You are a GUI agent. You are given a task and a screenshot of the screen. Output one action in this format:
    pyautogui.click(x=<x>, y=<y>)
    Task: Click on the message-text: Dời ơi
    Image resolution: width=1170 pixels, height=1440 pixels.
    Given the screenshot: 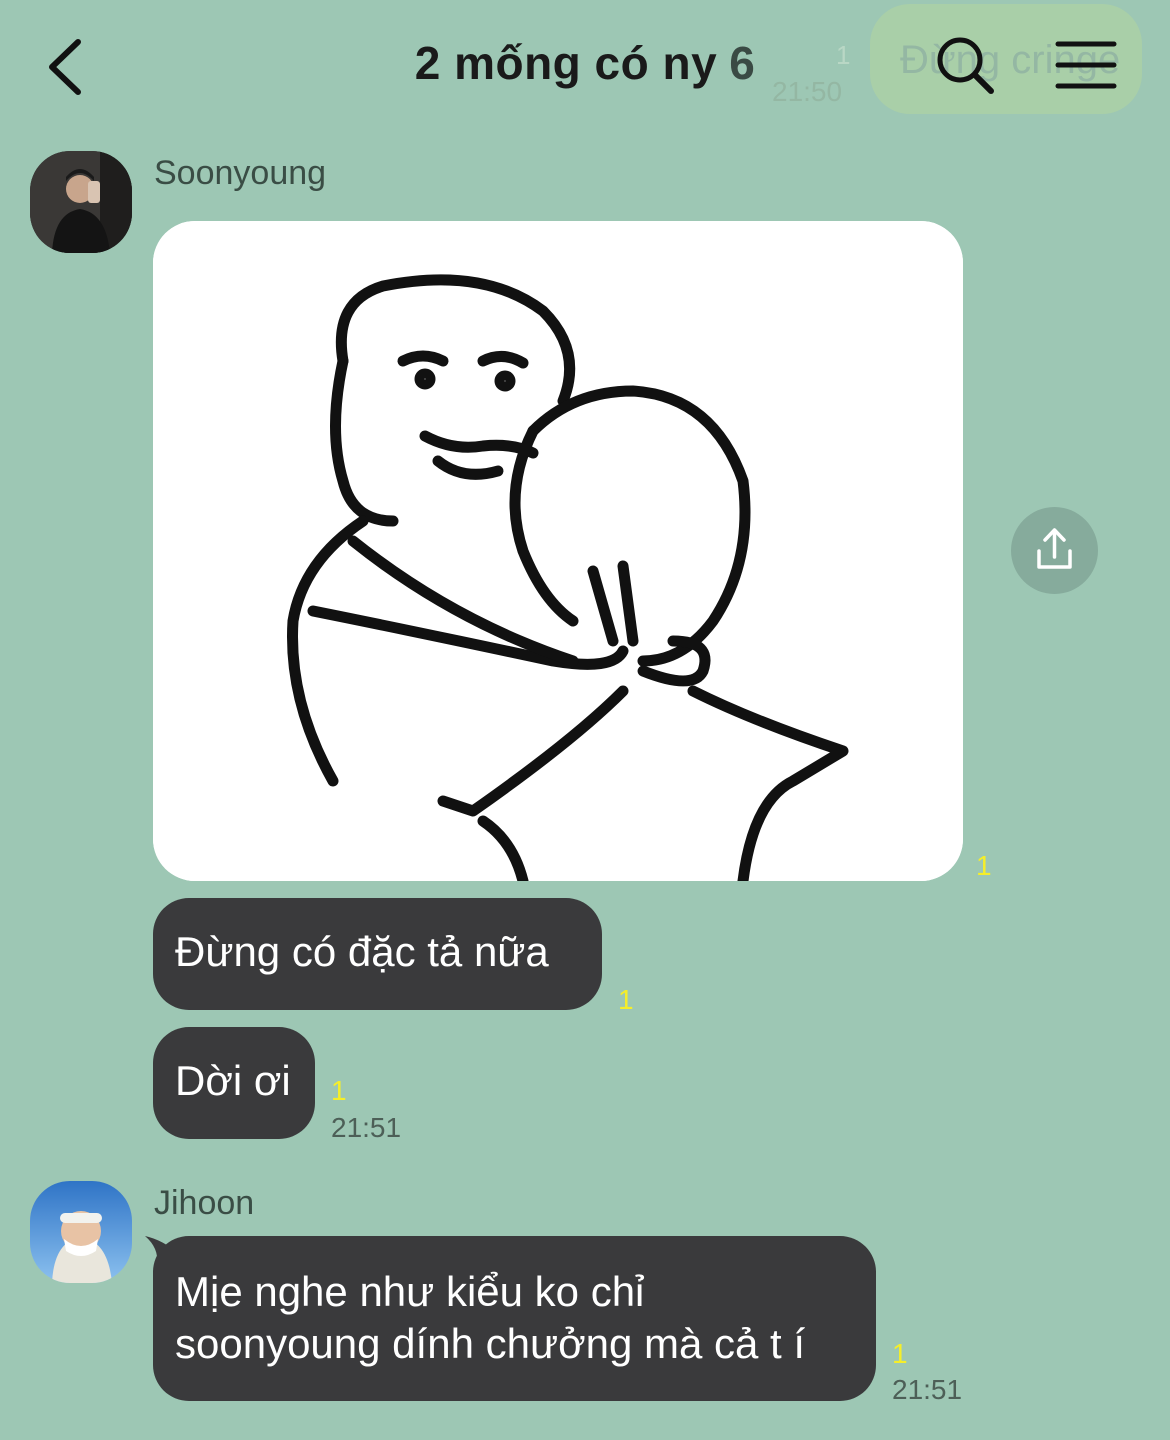 What is the action you would take?
    pyautogui.click(x=233, y=1080)
    